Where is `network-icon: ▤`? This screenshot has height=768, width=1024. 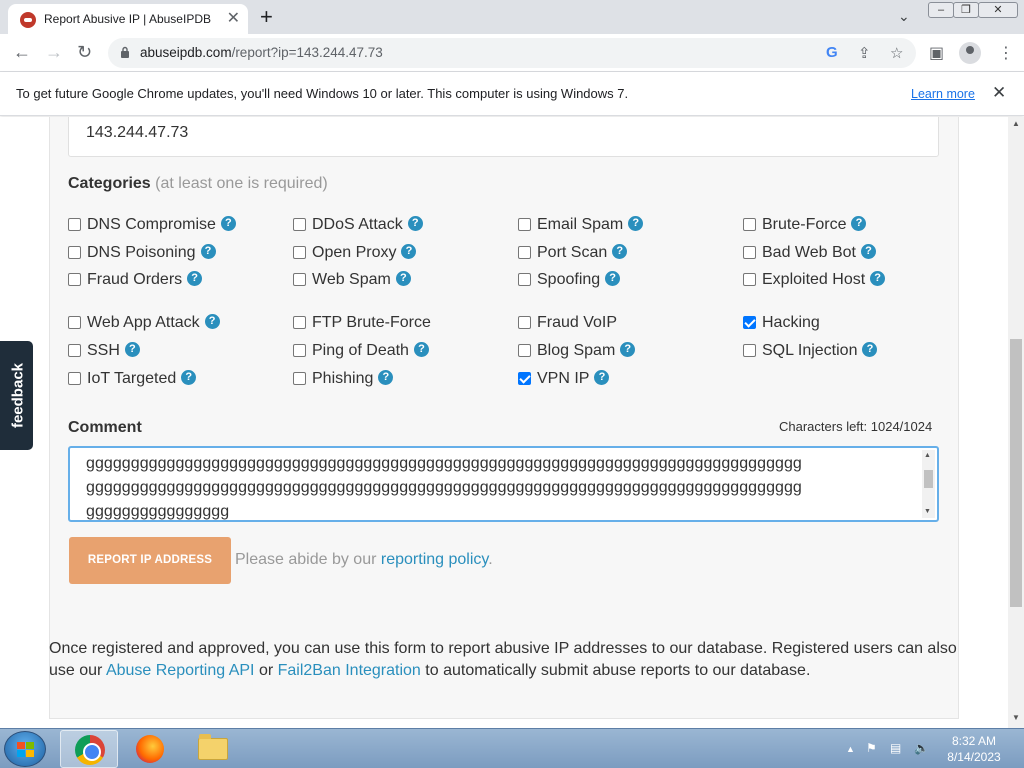 network-icon: ▤ is located at coordinates (895, 748).